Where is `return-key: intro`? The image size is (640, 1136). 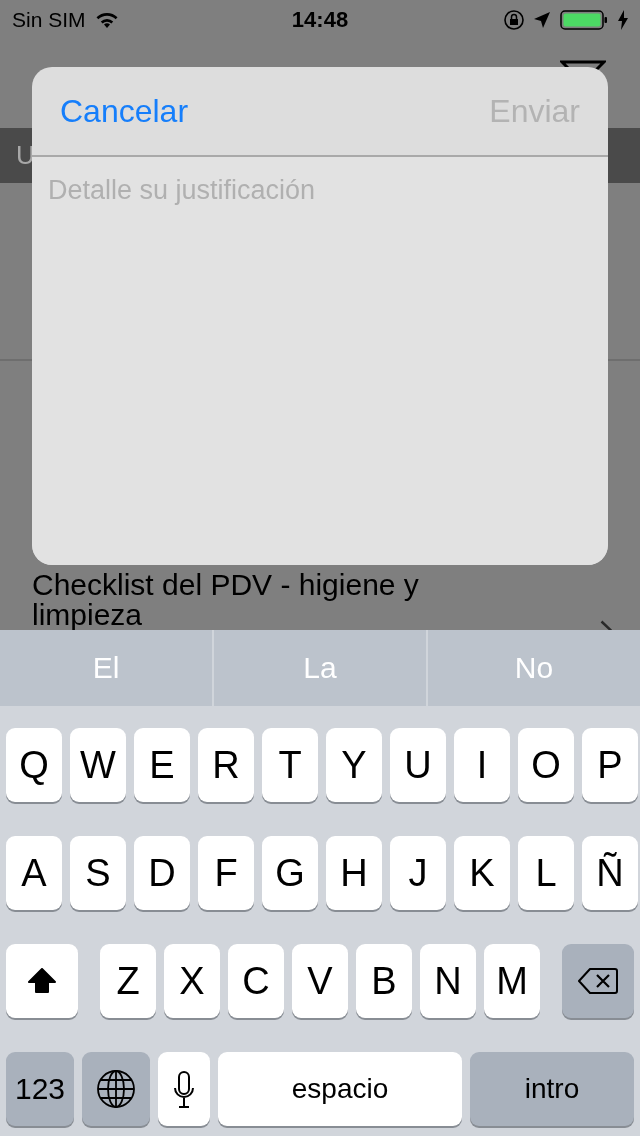 return-key: intro is located at coordinates (552, 1089).